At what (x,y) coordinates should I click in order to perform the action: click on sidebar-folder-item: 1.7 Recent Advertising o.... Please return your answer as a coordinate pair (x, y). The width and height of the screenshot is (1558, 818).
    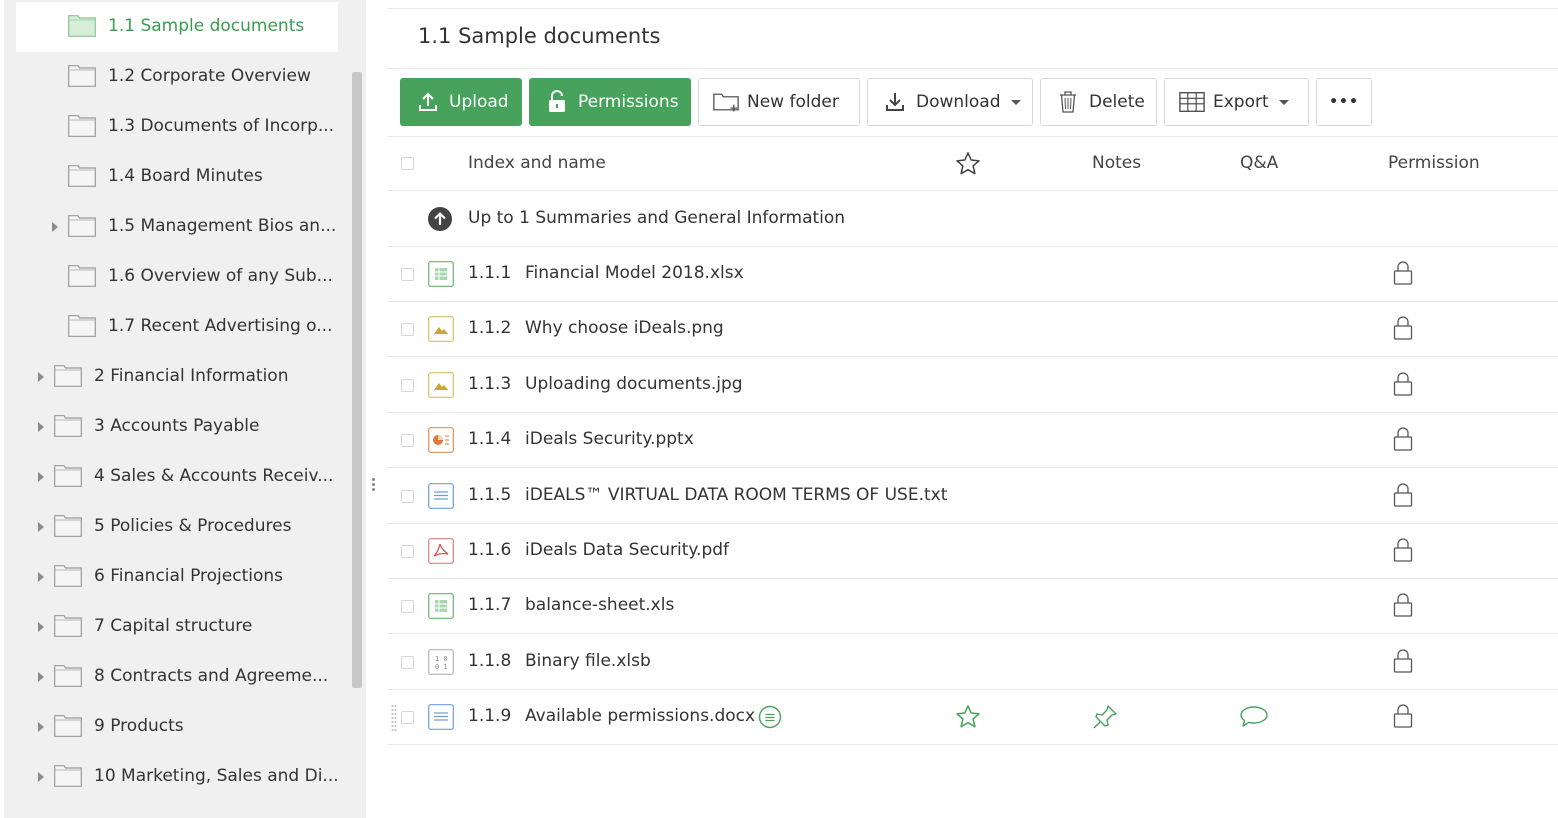
    Looking at the image, I should click on (179, 327).